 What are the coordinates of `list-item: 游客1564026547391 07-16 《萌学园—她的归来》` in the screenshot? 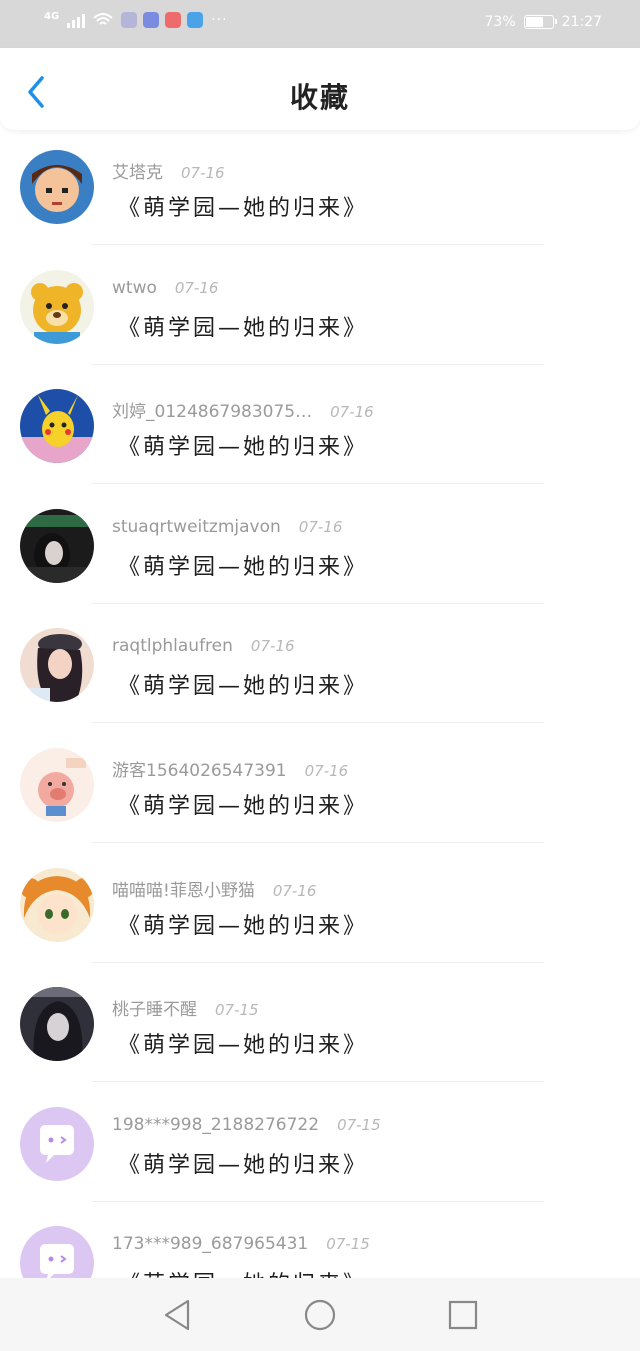 It's located at (320, 798).